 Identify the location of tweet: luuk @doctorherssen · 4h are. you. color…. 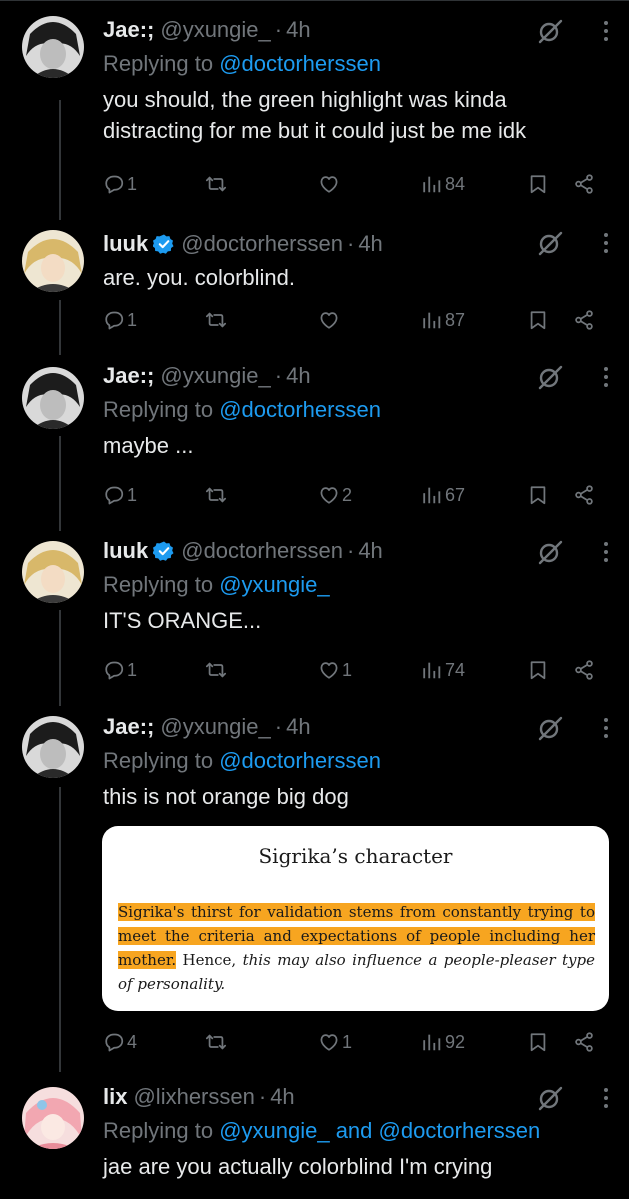
(314, 289).